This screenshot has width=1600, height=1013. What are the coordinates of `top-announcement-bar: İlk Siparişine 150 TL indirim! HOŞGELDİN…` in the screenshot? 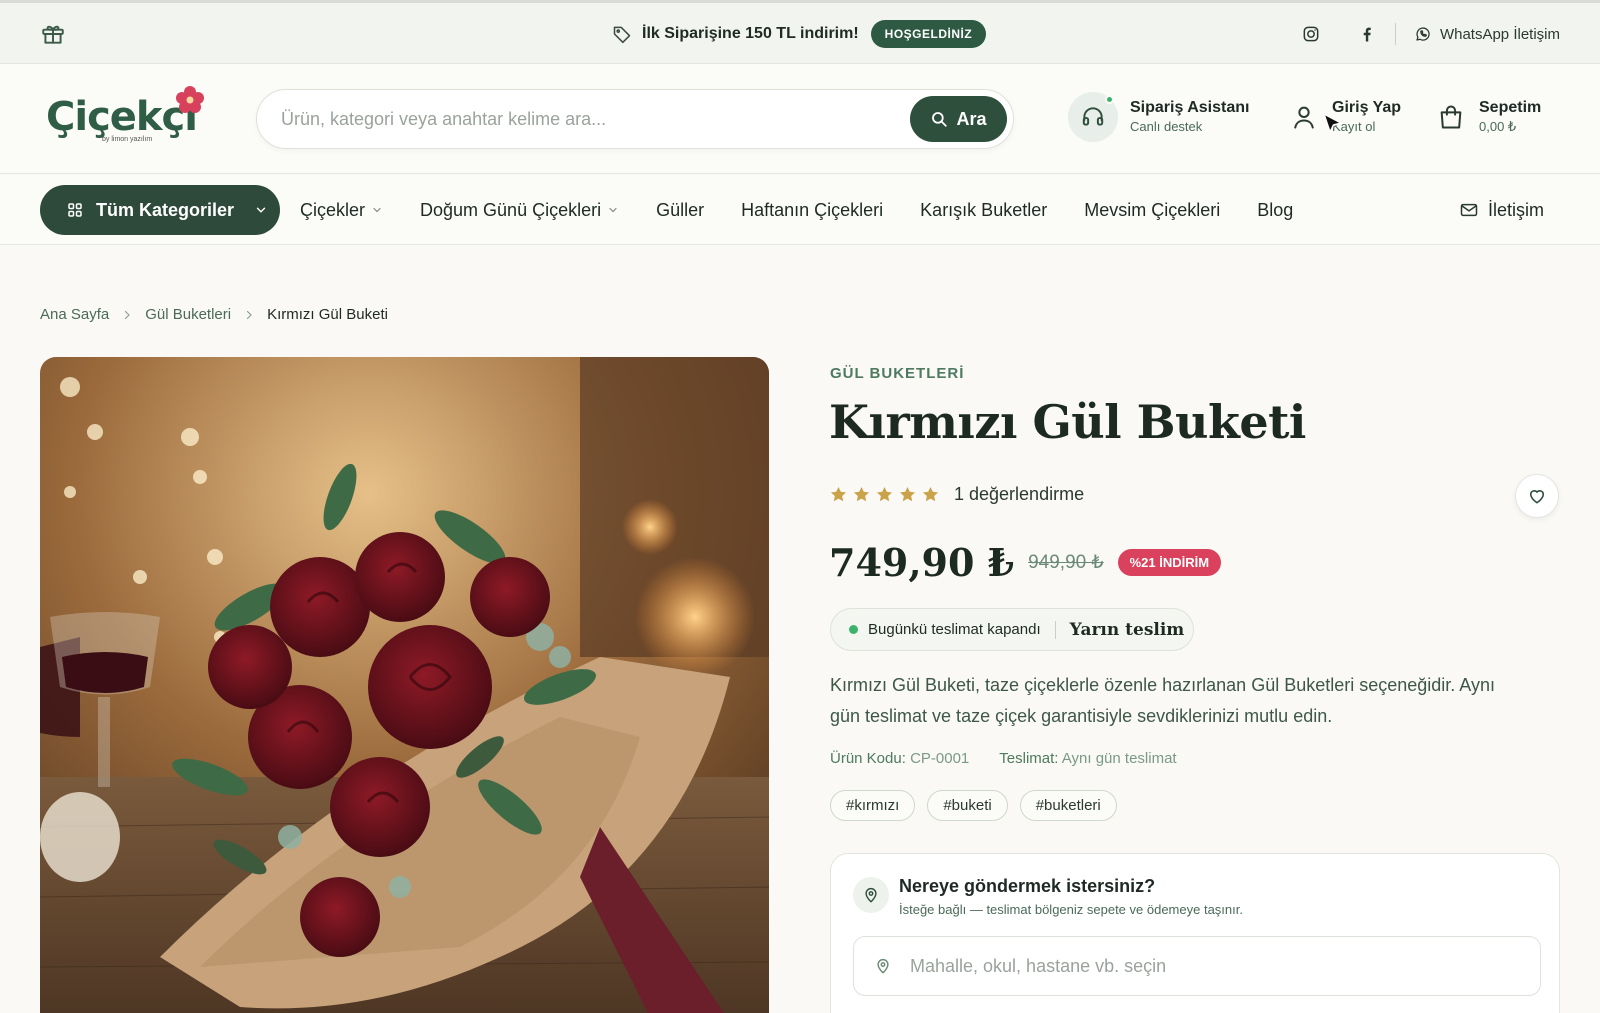 It's located at (800, 32).